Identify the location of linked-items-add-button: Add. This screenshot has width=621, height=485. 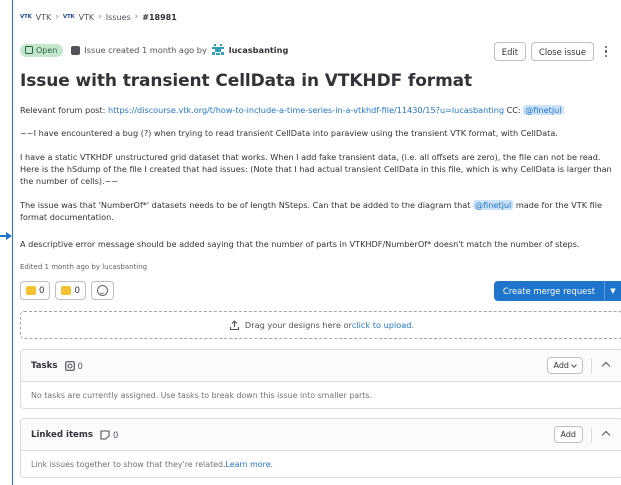
(568, 434).